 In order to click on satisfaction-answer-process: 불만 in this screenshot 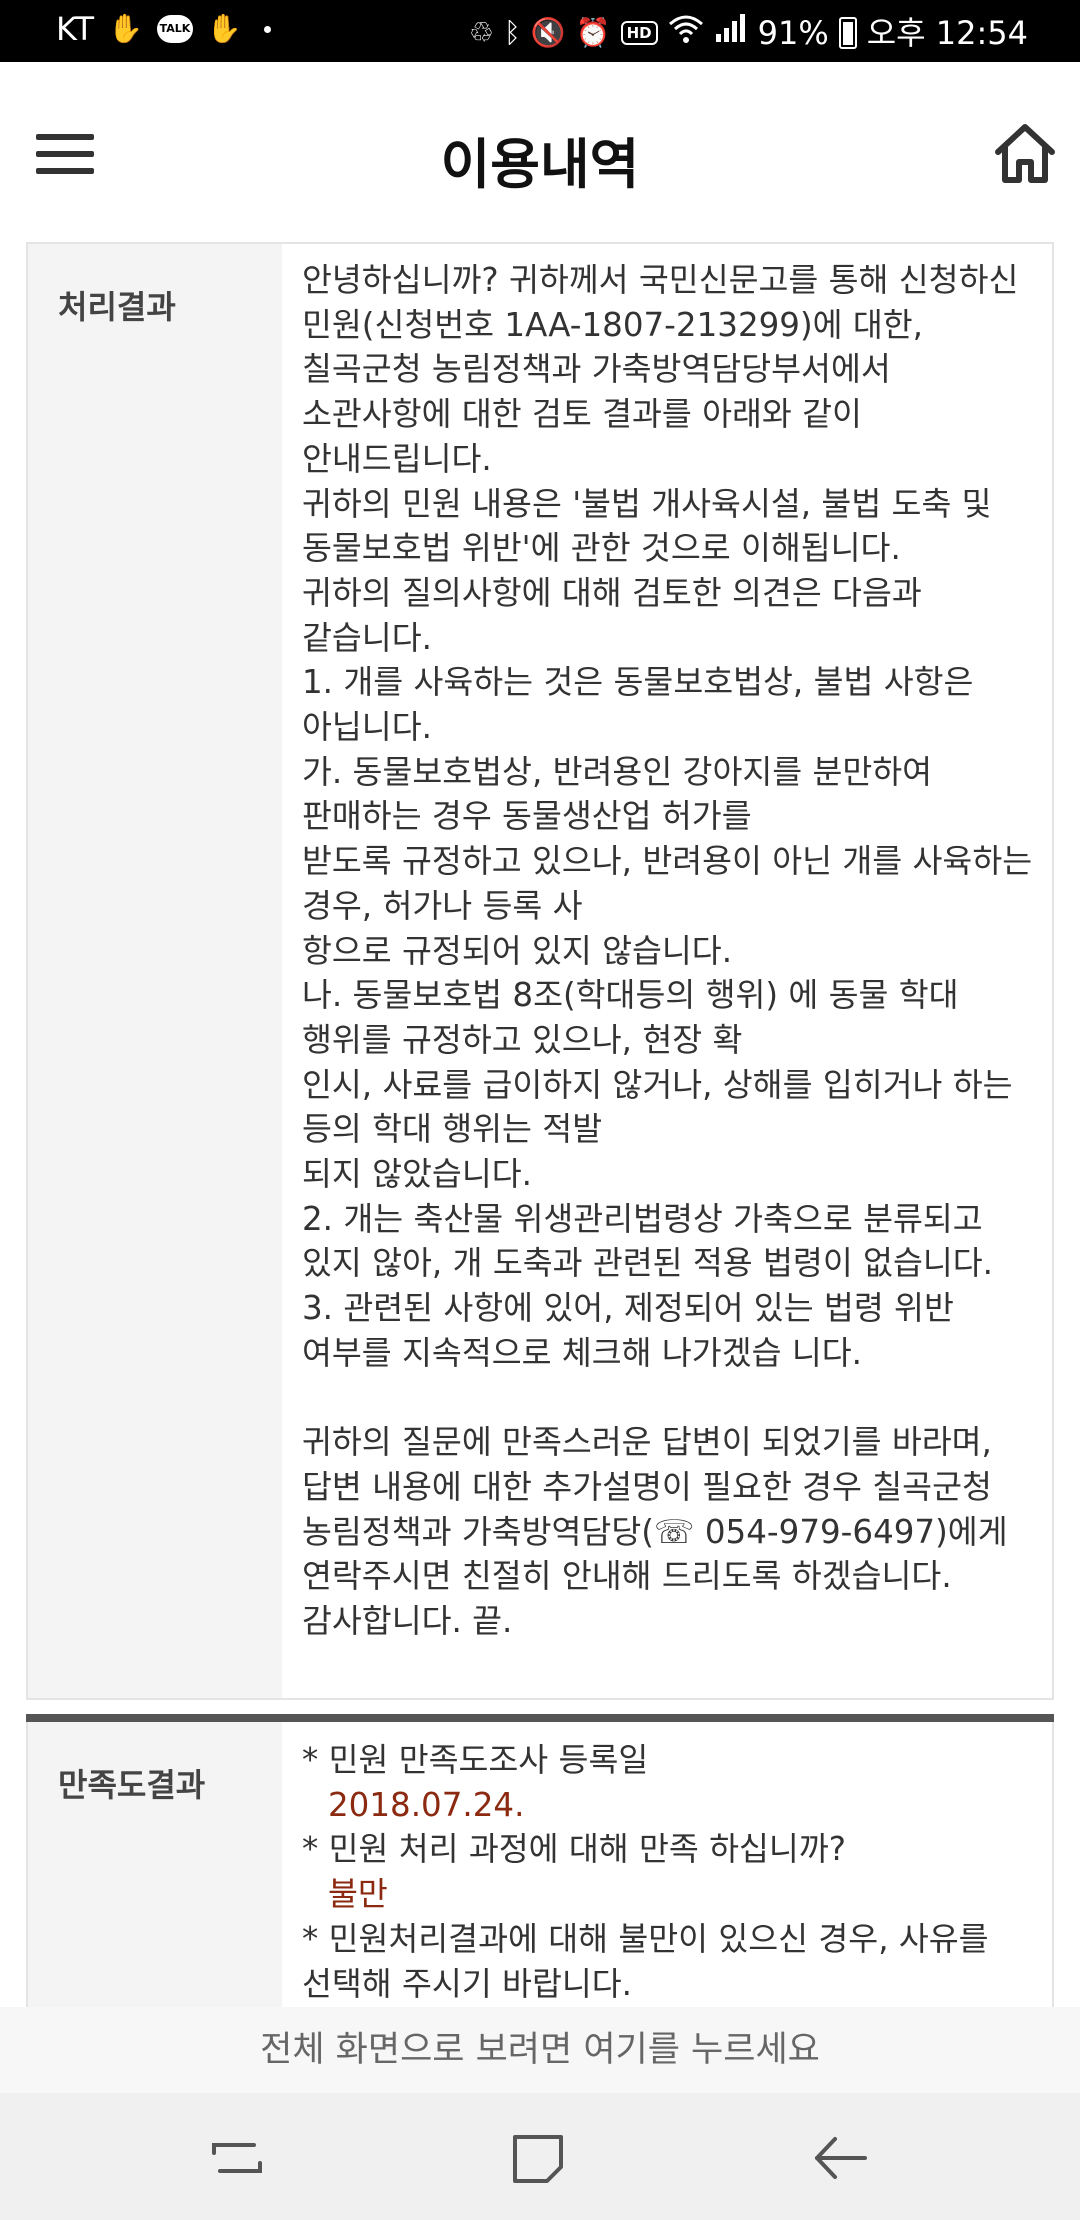, I will do `click(358, 1894)`.